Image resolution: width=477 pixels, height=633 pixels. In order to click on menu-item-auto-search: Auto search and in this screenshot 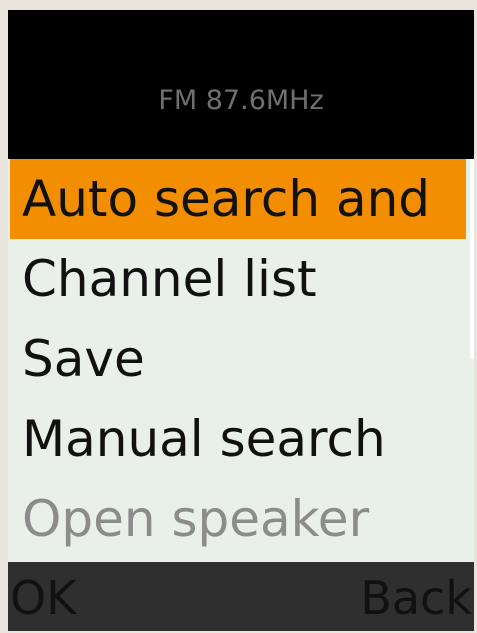, I will do `click(238, 199)`.